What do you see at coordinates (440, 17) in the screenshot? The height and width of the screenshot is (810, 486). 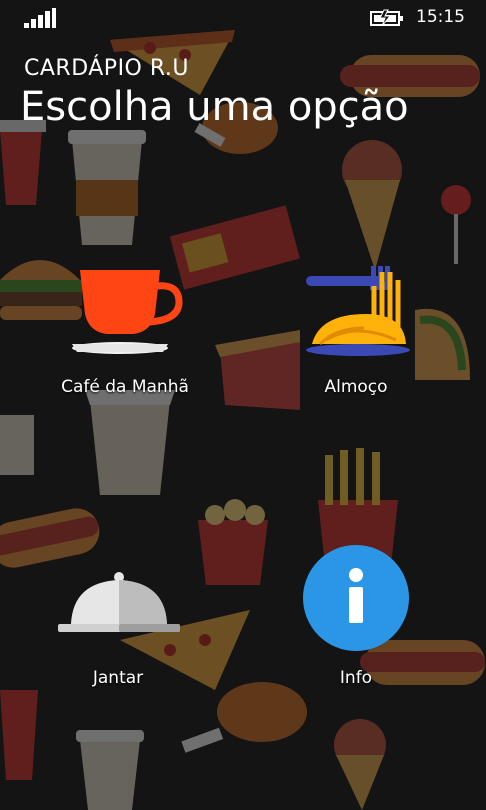 I see `status-time: 15:15` at bounding box center [440, 17].